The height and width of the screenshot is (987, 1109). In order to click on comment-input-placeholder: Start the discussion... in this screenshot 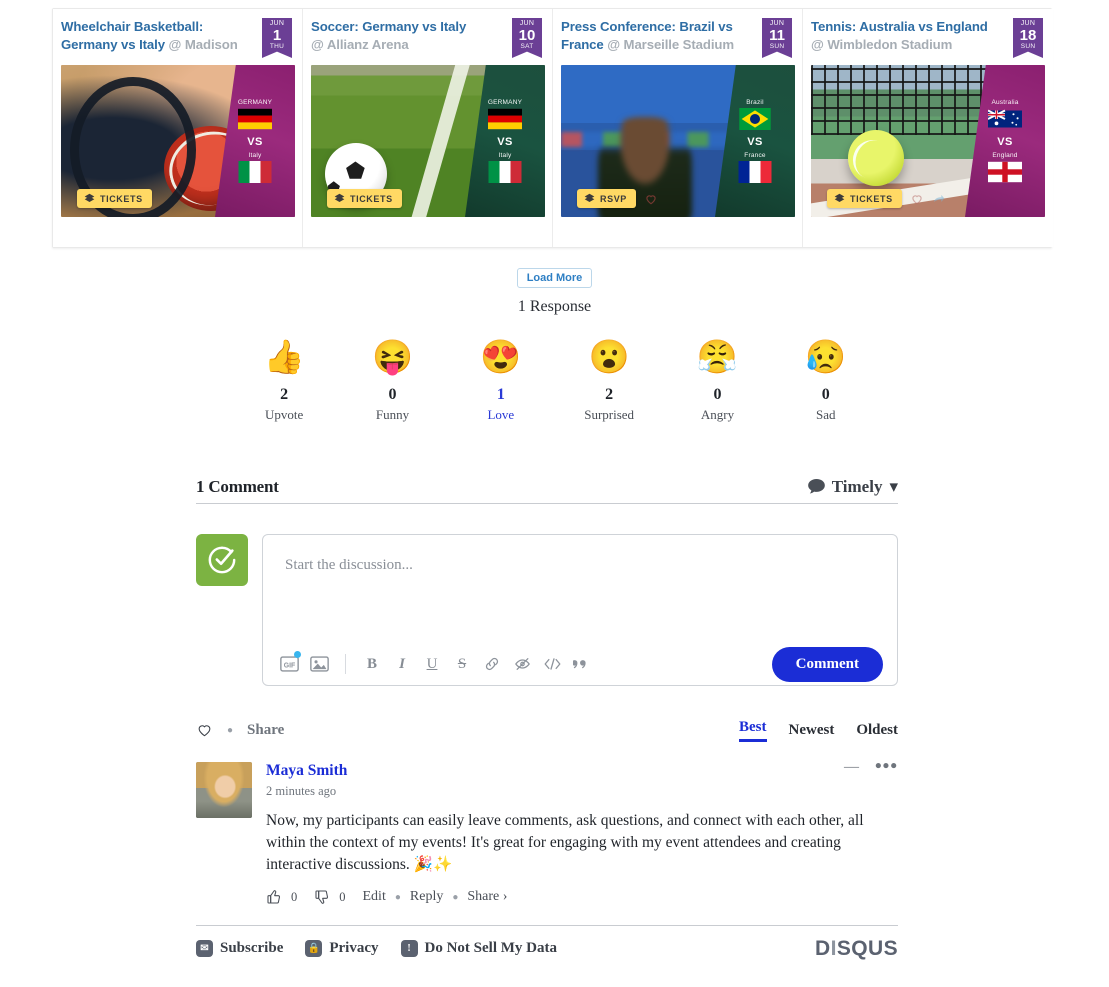, I will do `click(349, 565)`.